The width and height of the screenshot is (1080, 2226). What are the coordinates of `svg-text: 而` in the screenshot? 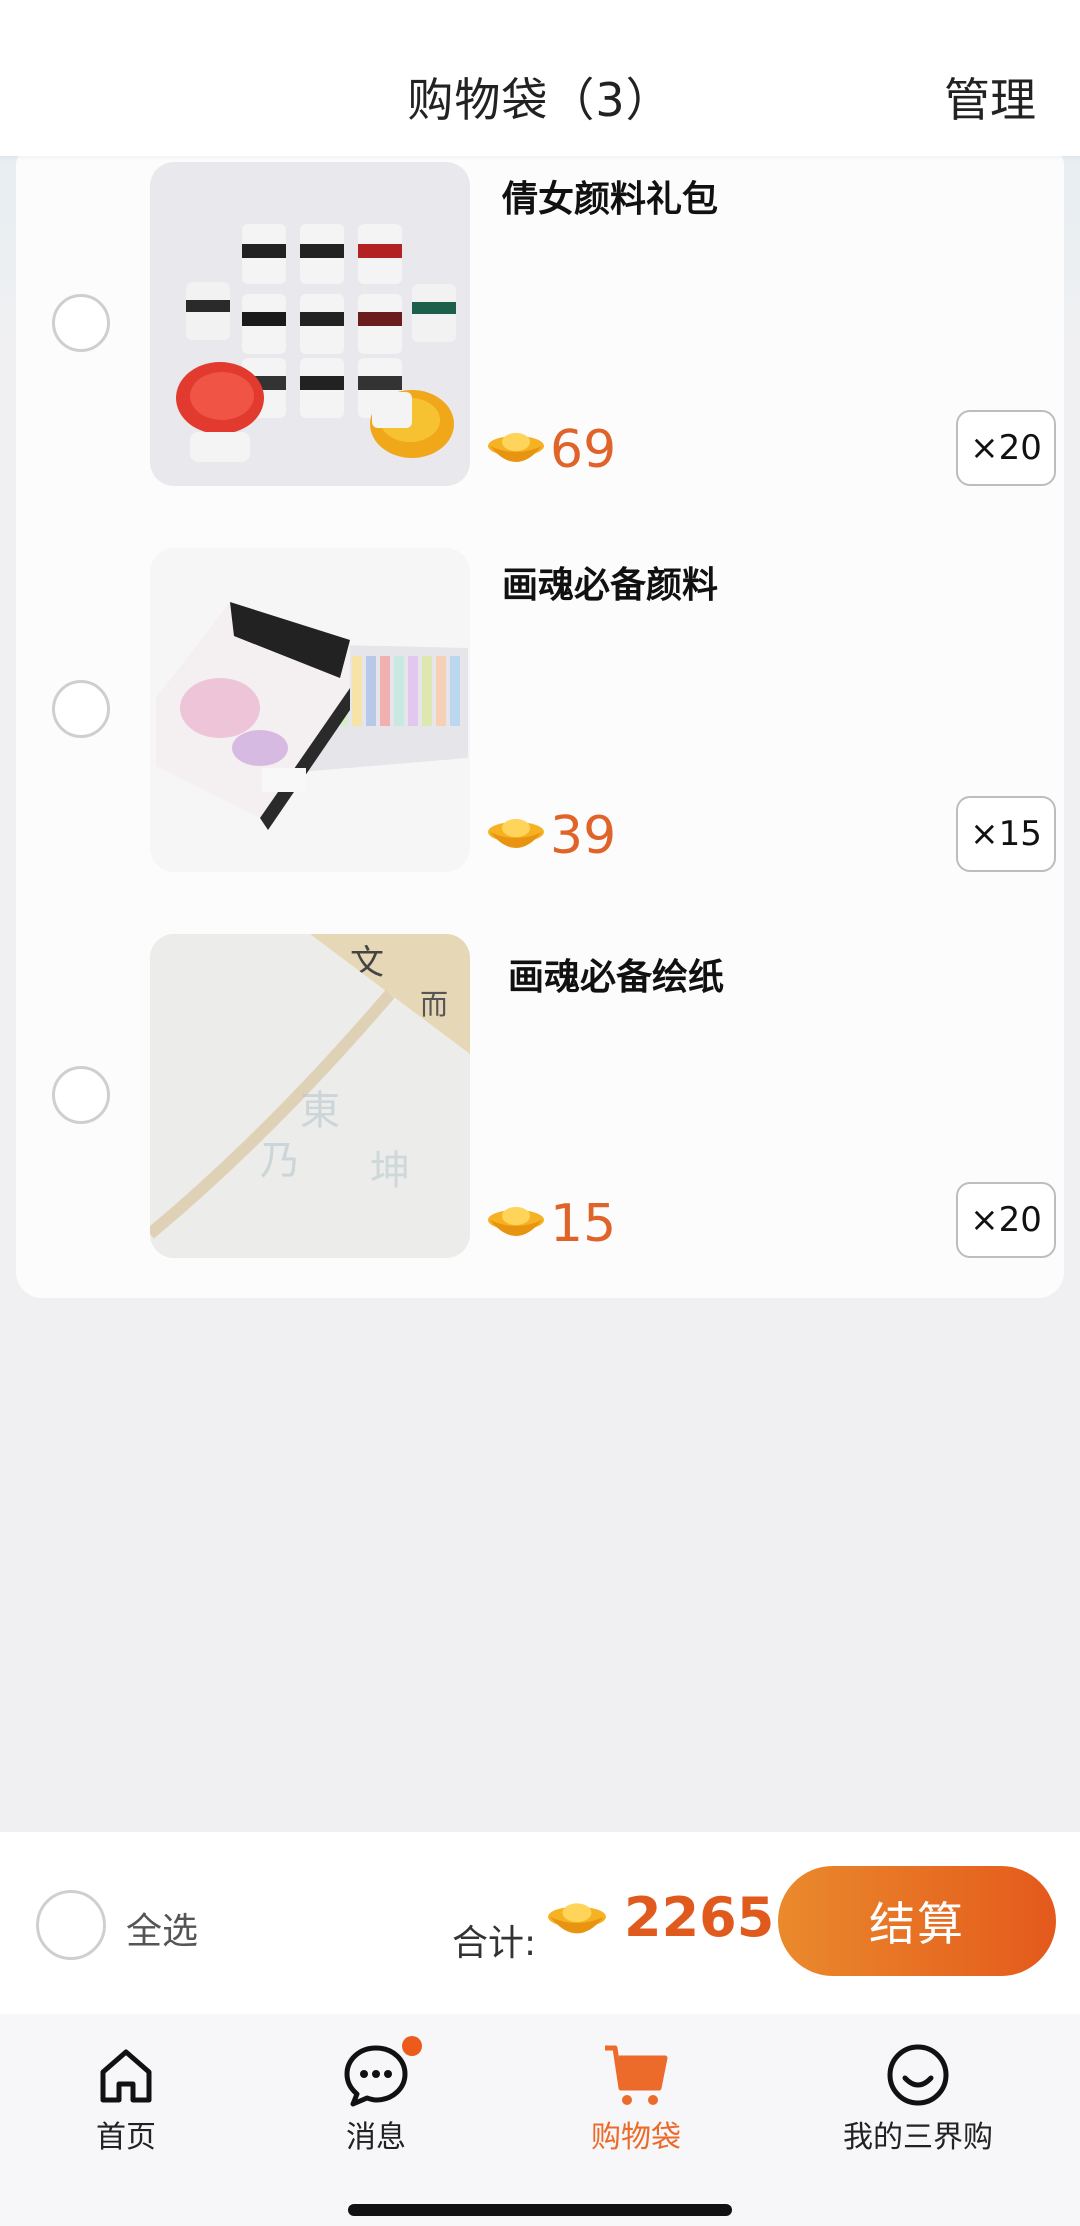 It's located at (434, 1004).